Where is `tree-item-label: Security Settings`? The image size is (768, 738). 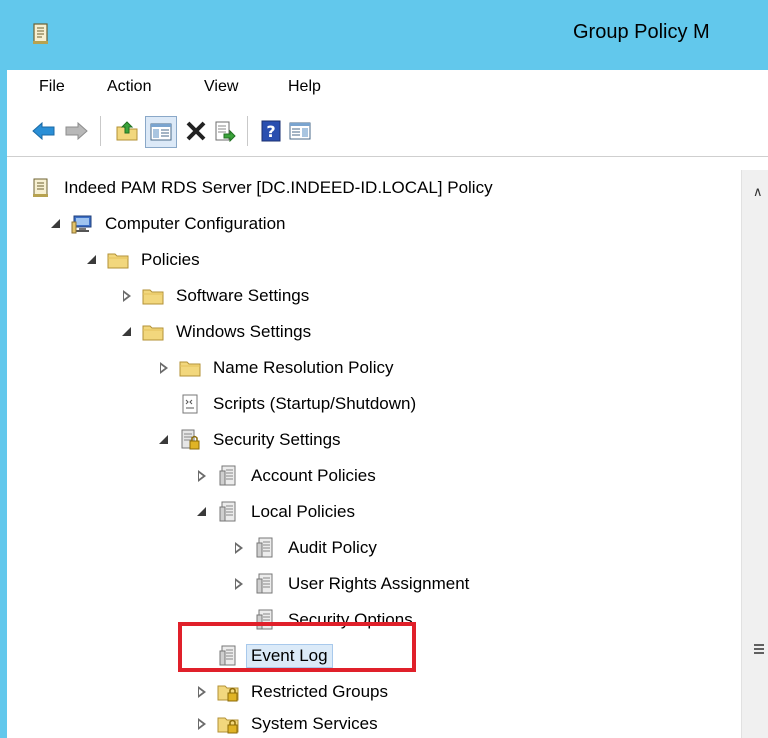
tree-item-label: Security Settings is located at coordinates (277, 439).